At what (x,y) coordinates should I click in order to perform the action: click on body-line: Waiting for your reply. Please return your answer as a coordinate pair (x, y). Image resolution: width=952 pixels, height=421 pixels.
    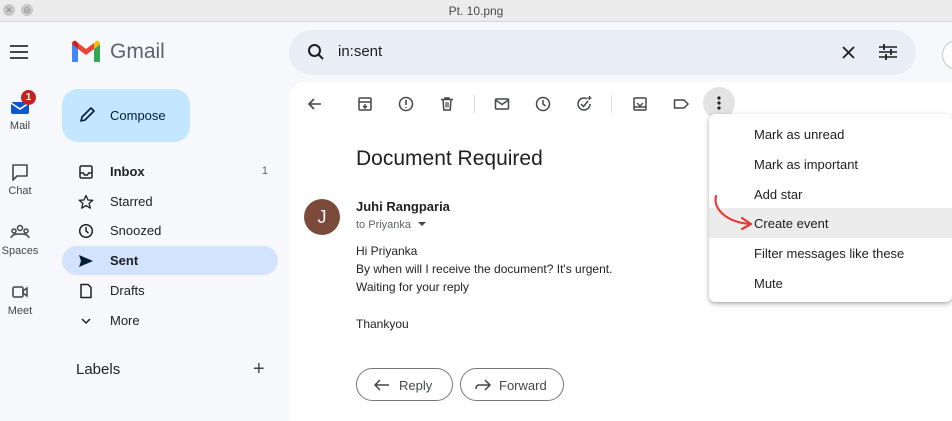
    Looking at the image, I should click on (412, 287).